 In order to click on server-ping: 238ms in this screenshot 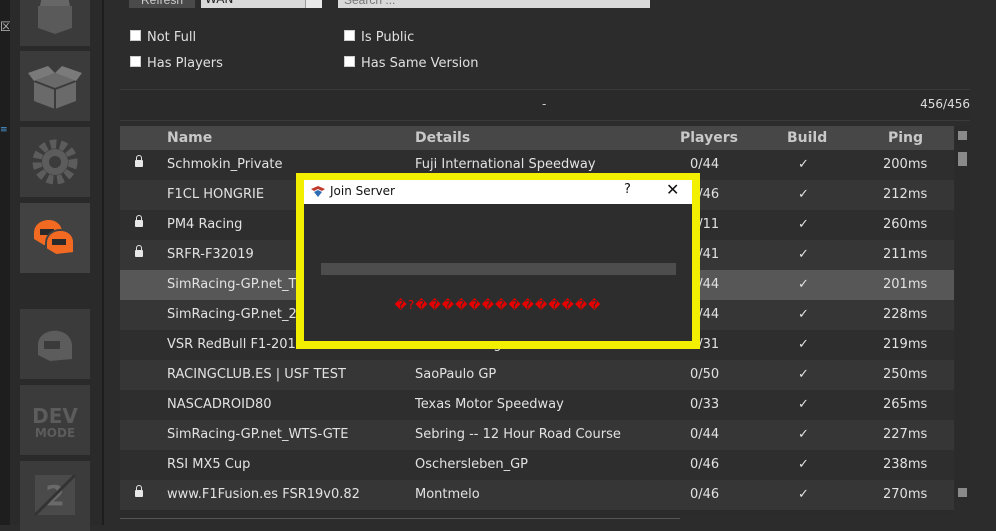, I will do `click(905, 464)`.